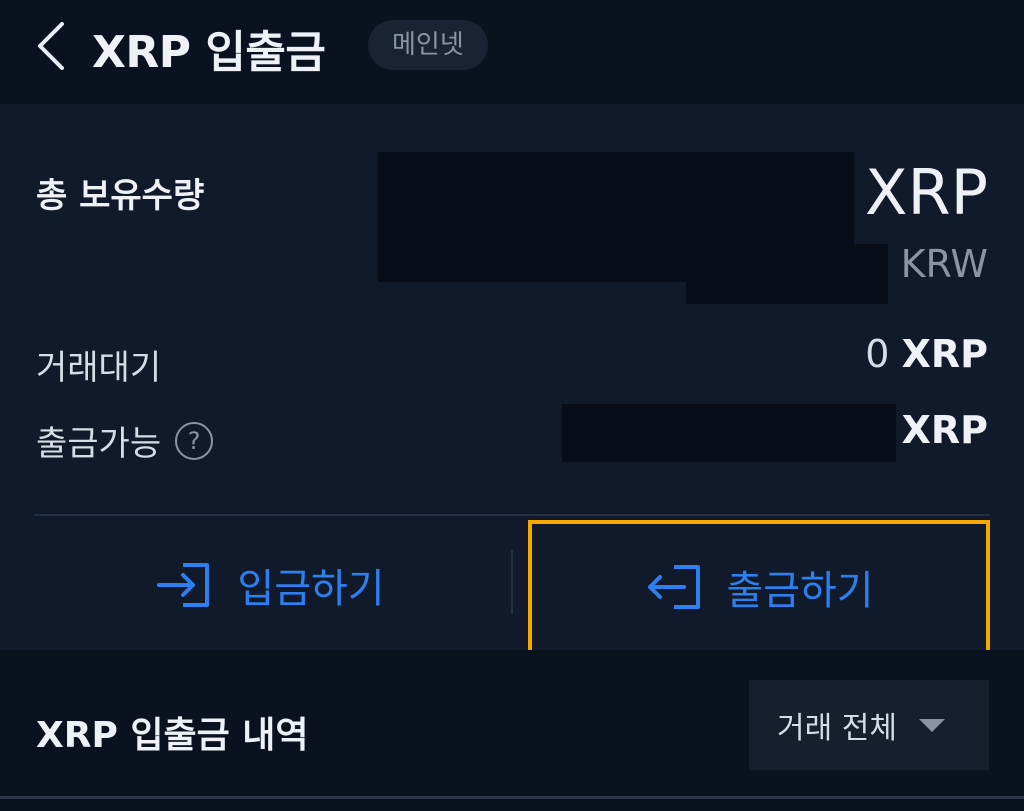  I want to click on pending-amount: 0, so click(877, 354).